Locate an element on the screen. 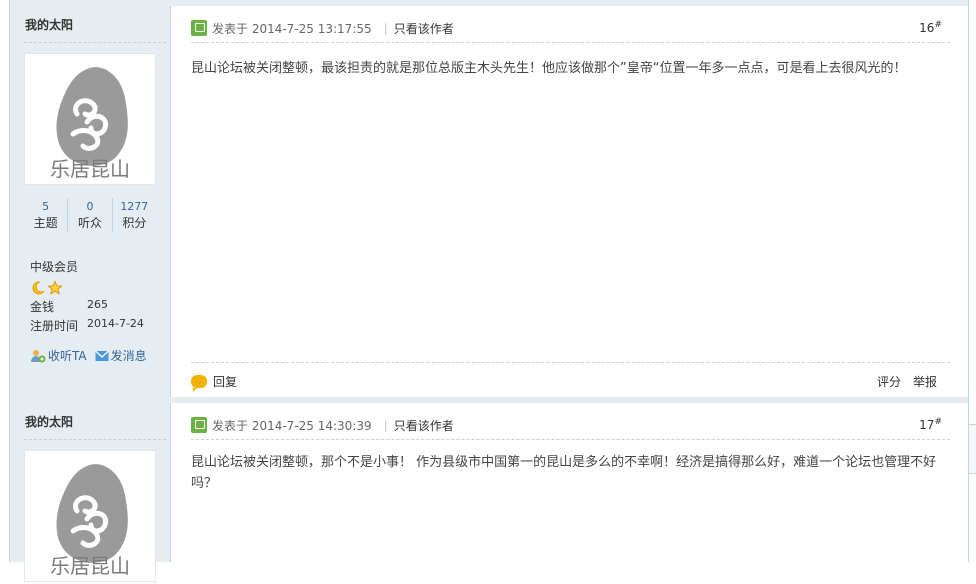 Image resolution: width=976 pixels, height=584 pixels. moon-icon is located at coordinates (38, 288).